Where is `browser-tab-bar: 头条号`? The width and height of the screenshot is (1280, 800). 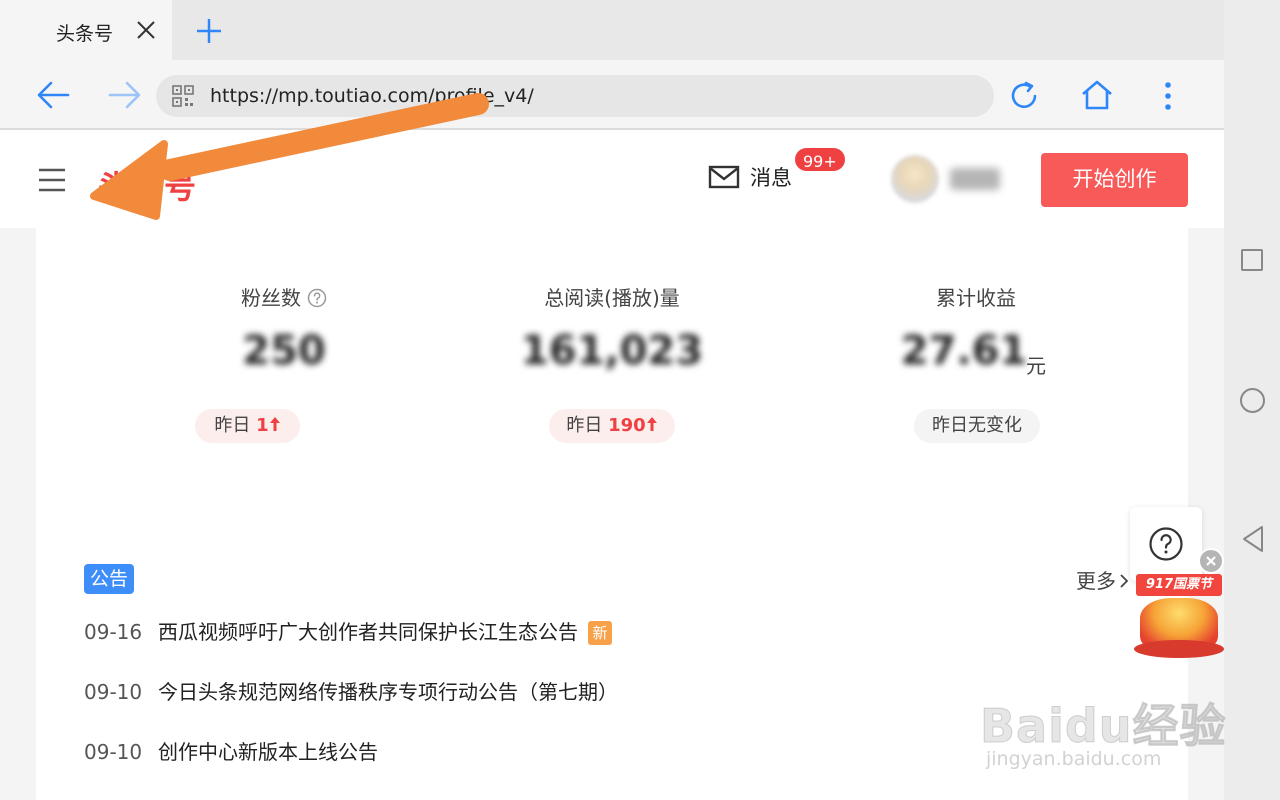 browser-tab-bar: 头条号 is located at coordinates (612, 30).